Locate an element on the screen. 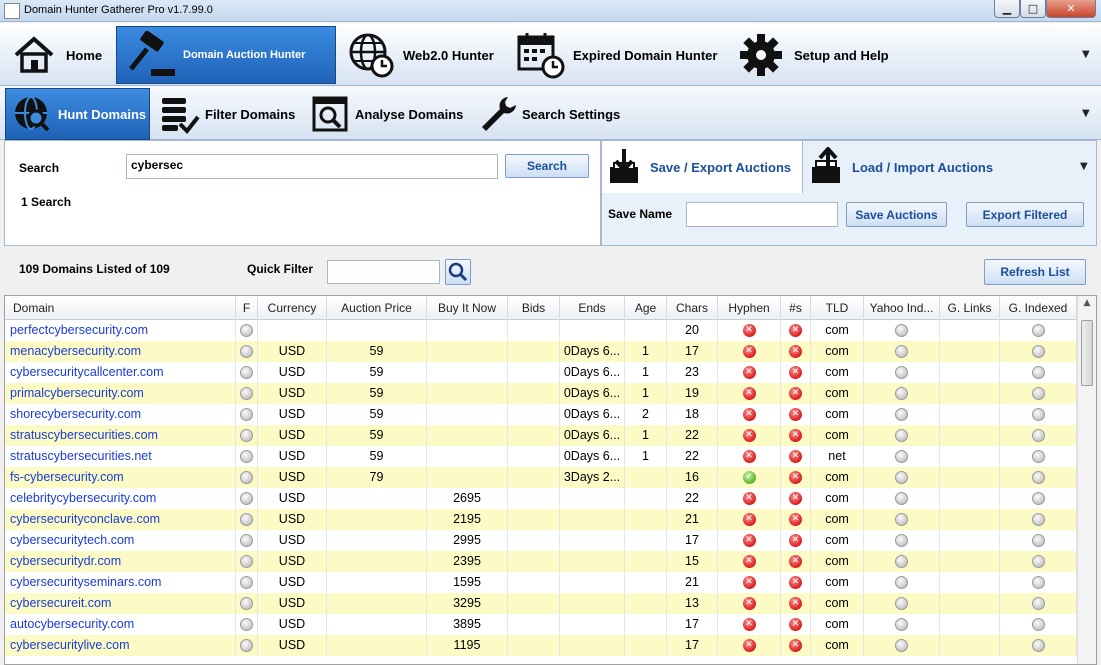 The width and height of the screenshot is (1101, 665). subtab-search-settings: Search Settings is located at coordinates (549, 114).